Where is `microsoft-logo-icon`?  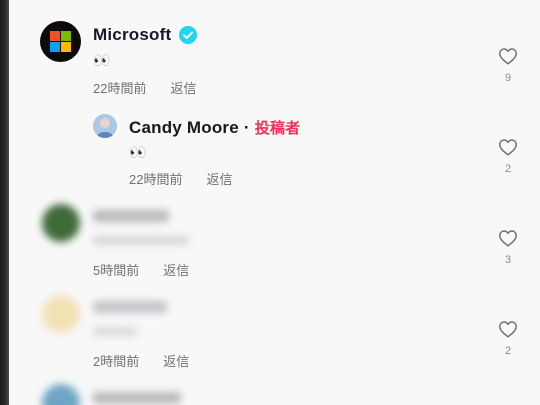 microsoft-logo-icon is located at coordinates (60, 41).